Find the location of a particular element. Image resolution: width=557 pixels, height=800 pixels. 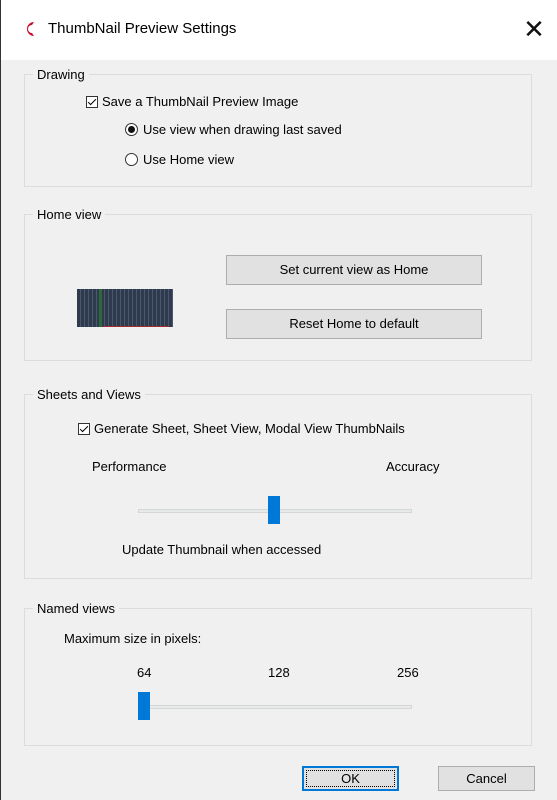

set-home-button-label: Set current view as Home is located at coordinates (354, 269).